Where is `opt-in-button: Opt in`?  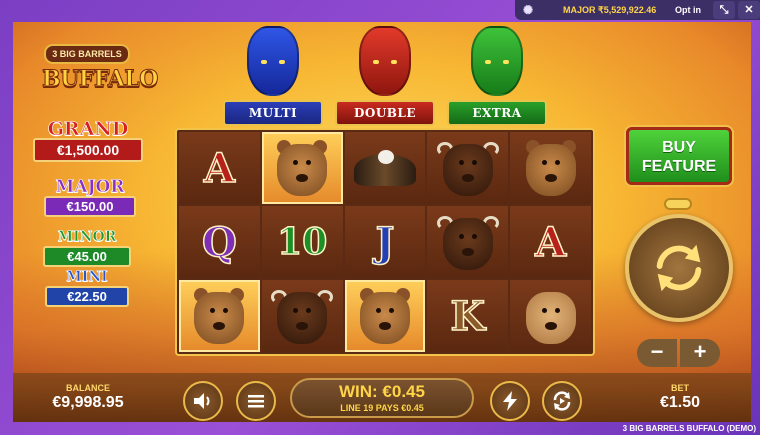
opt-in-button: Opt in is located at coordinates (688, 10).